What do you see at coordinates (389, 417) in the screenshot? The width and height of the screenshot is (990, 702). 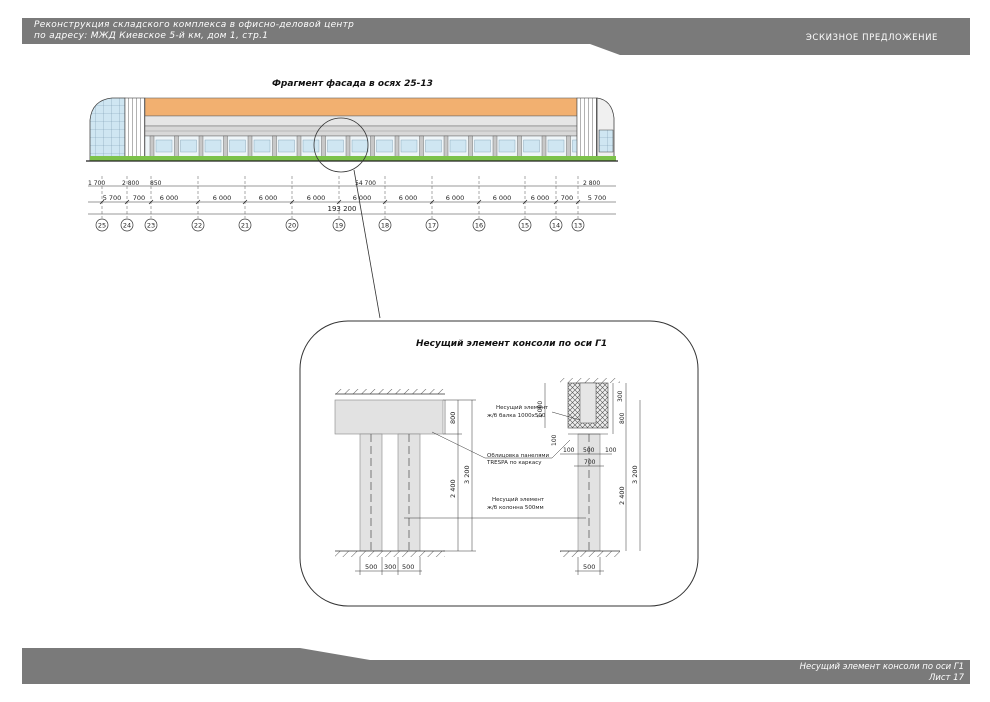 I see `left-beam` at bounding box center [389, 417].